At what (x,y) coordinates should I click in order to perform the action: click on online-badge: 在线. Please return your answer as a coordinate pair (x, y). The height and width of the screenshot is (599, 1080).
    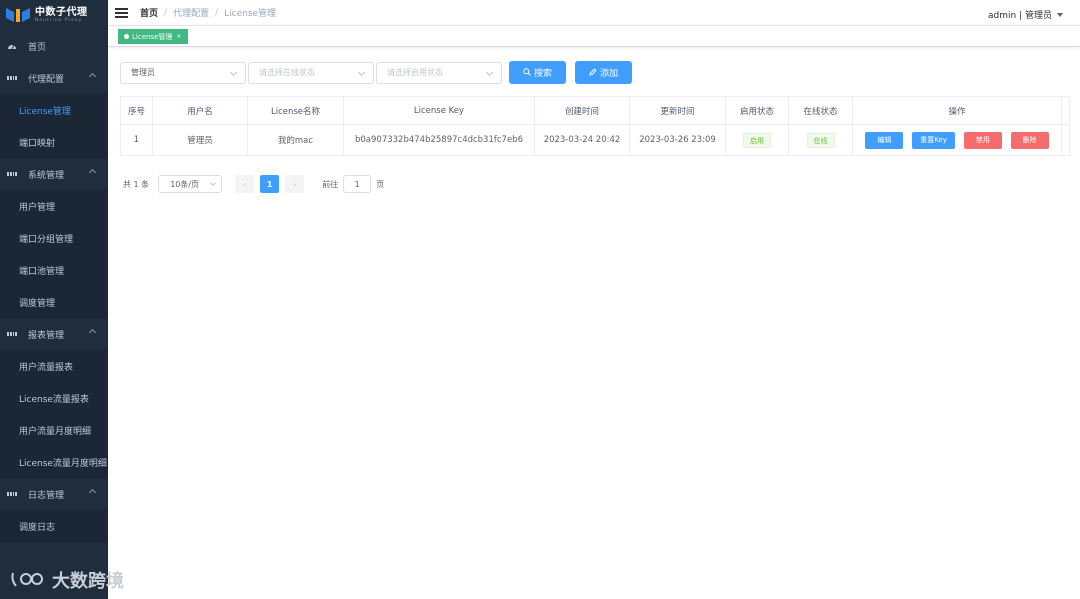
    Looking at the image, I should click on (820, 140).